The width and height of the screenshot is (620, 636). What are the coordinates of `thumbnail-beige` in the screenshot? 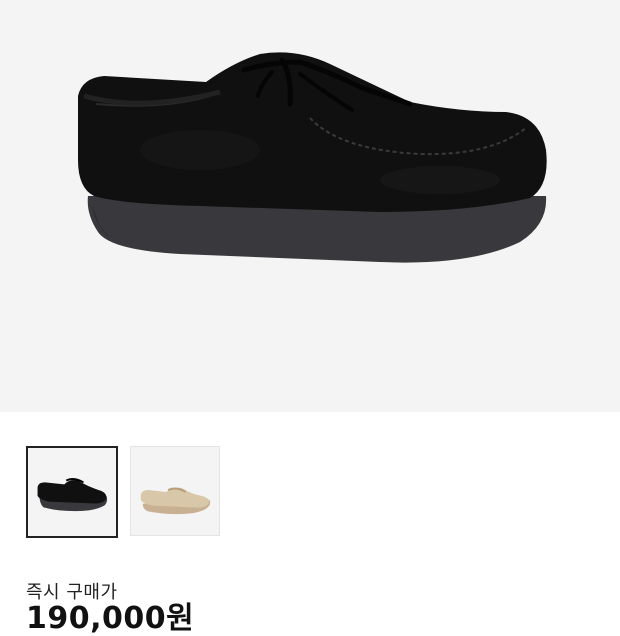 It's located at (175, 491).